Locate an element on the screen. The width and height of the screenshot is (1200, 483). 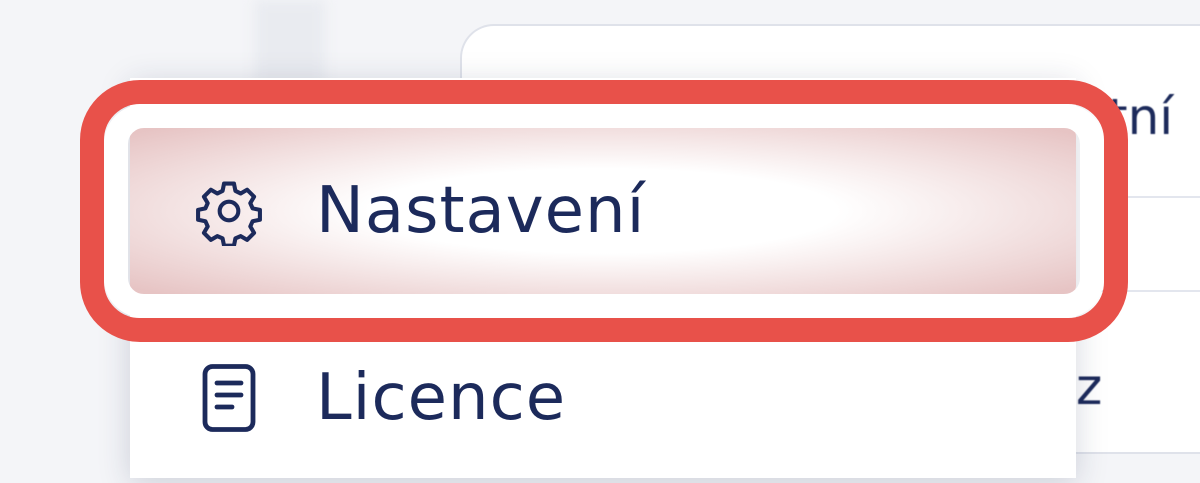
background-text-fragment: z is located at coordinates (1089, 387).